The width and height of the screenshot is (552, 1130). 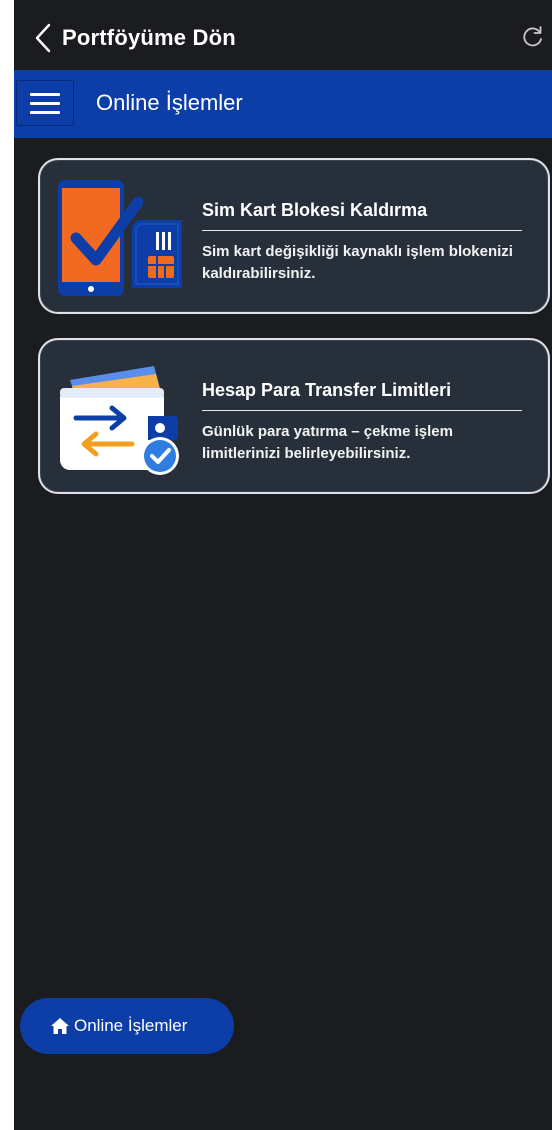 I want to click on phone-sim-check-icon, so click(x=120, y=238).